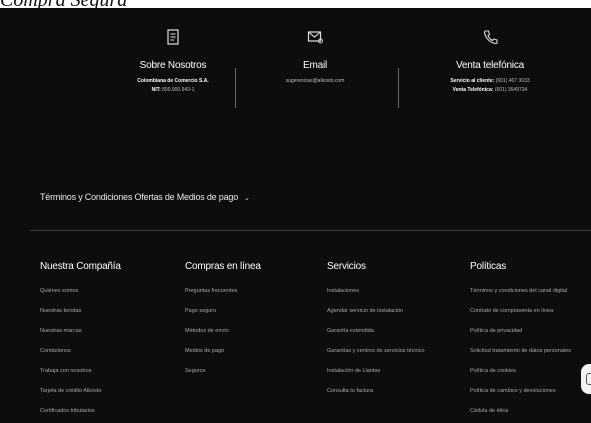  Describe the element at coordinates (490, 90) in the screenshot. I see `phone-sales-number: Venta Telefónica: (601) 3649734` at that location.